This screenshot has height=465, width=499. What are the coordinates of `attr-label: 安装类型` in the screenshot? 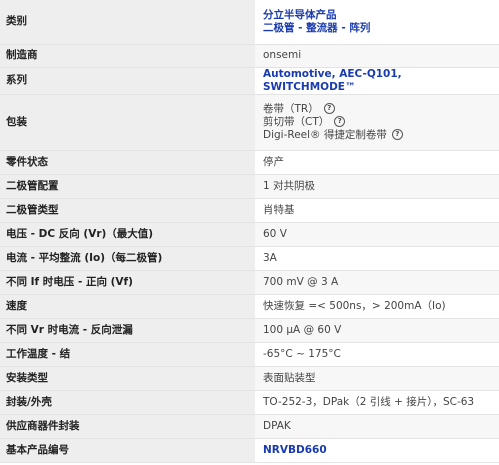 It's located at (127, 378).